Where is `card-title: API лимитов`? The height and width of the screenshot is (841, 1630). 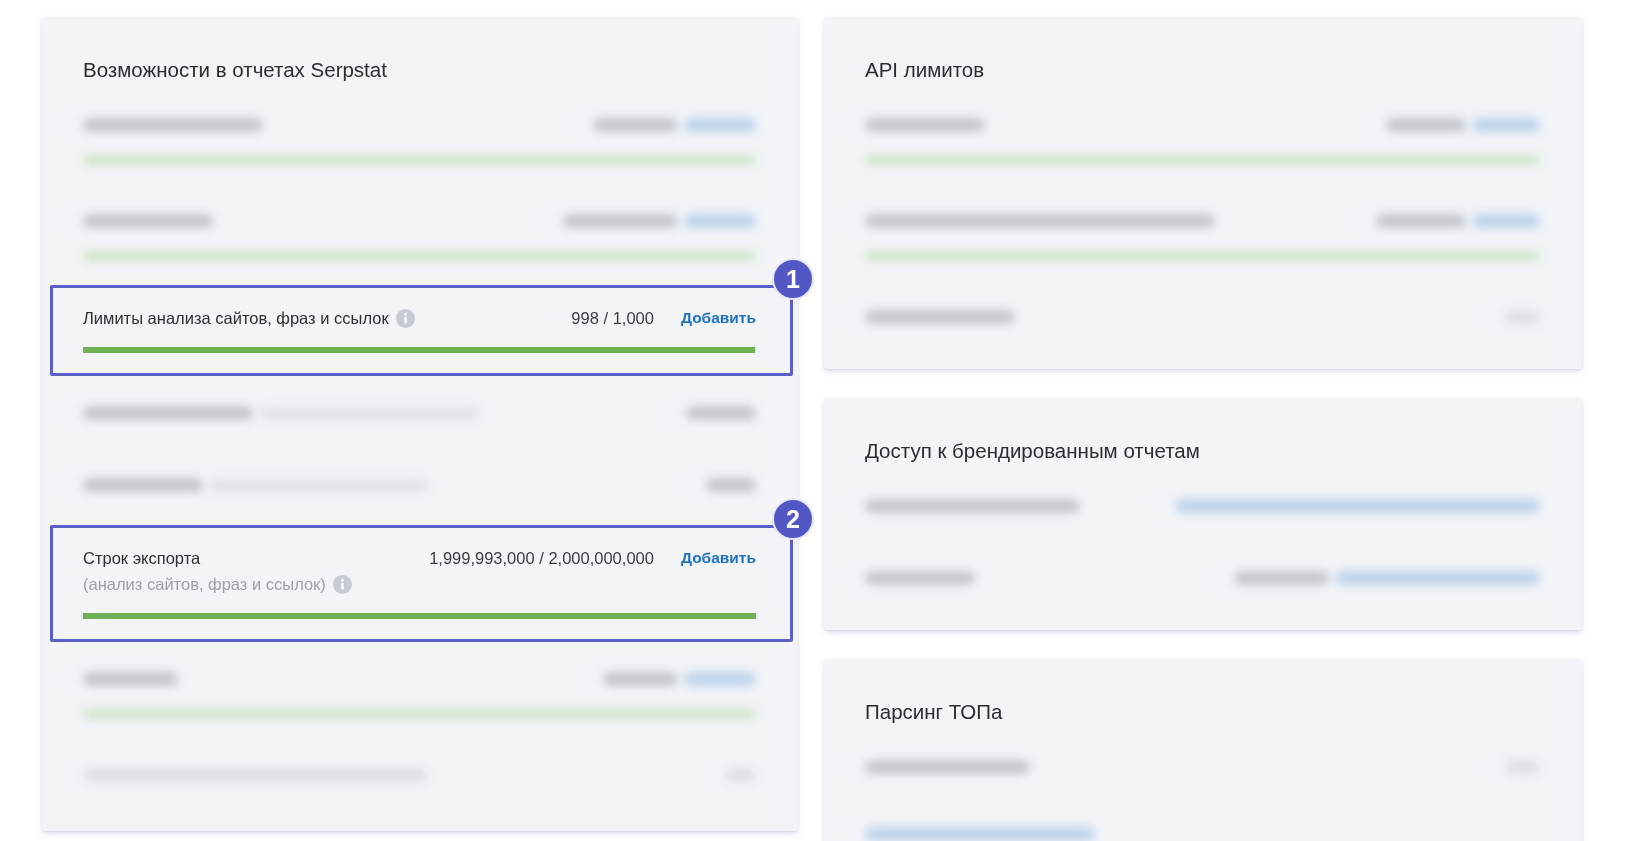
card-title: API лимитов is located at coordinates (925, 70).